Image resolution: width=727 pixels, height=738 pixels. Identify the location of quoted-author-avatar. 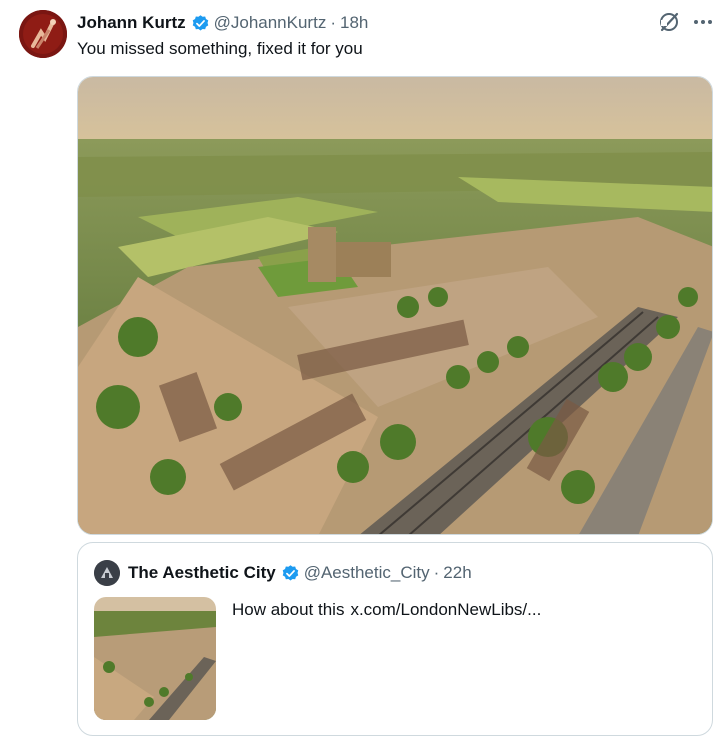
(107, 573).